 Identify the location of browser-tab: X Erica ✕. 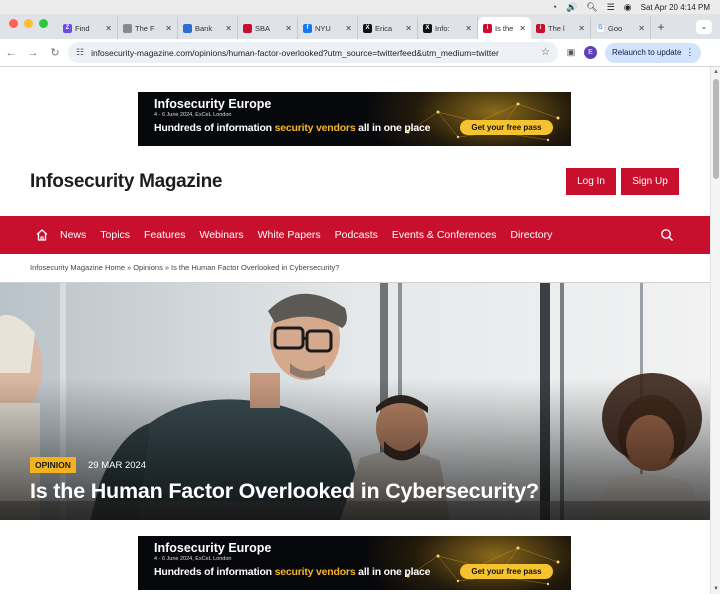
(388, 28).